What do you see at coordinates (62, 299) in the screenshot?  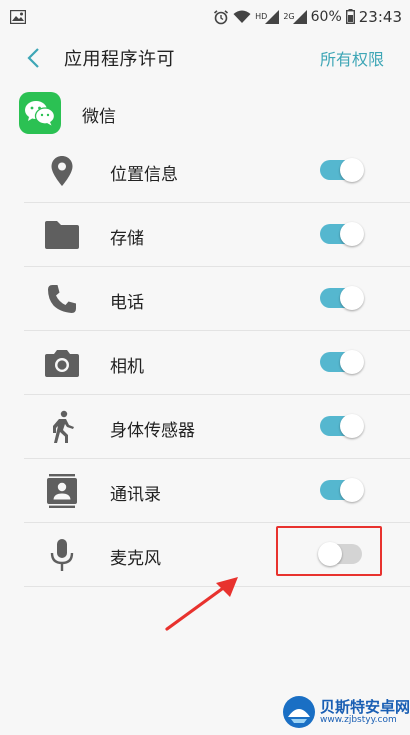 I see `phone-icon` at bounding box center [62, 299].